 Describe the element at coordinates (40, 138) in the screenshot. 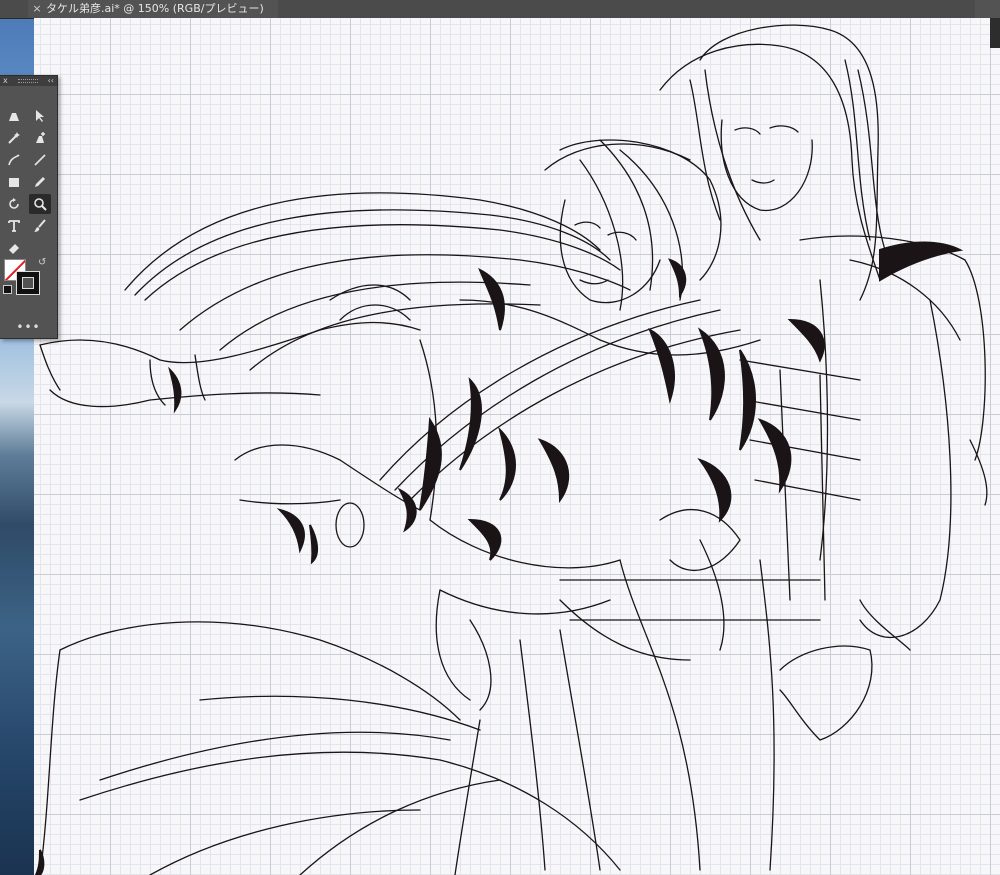

I see `add-anchor-point-tool-icon` at that location.